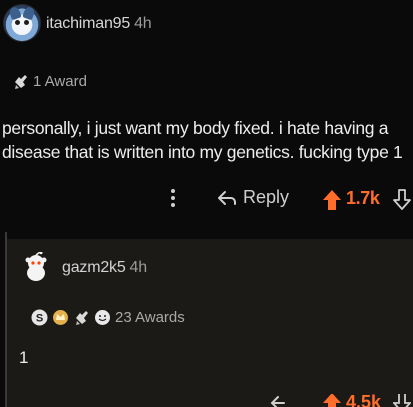 The height and width of the screenshot is (407, 413). I want to click on reply-button: Reply, so click(253, 197).